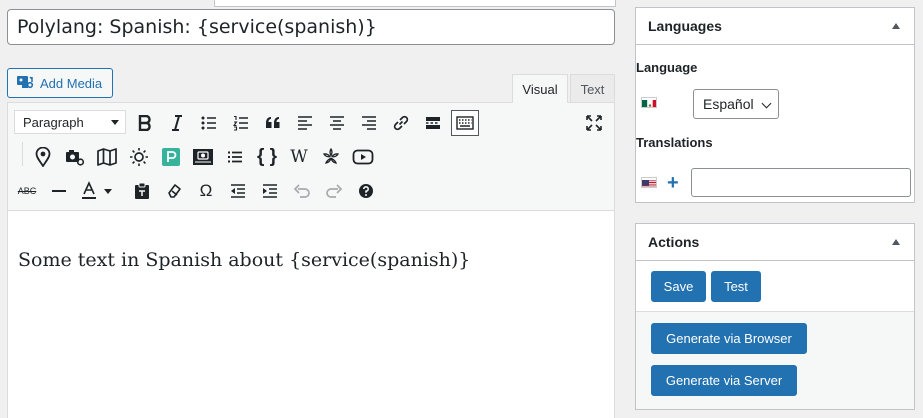 The width and height of the screenshot is (923, 418). I want to click on fullscreen-icon, so click(594, 123).